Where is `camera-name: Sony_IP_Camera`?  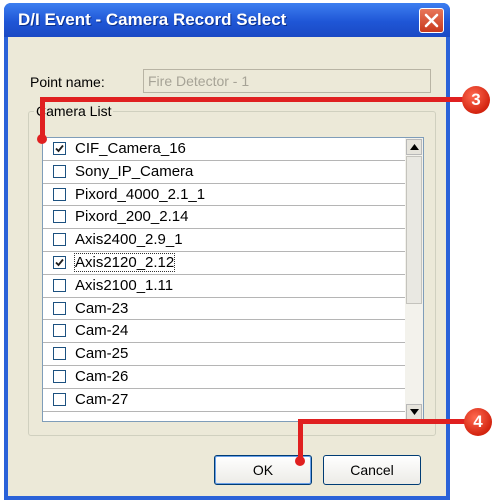
camera-name: Sony_IP_Camera is located at coordinates (134, 171).